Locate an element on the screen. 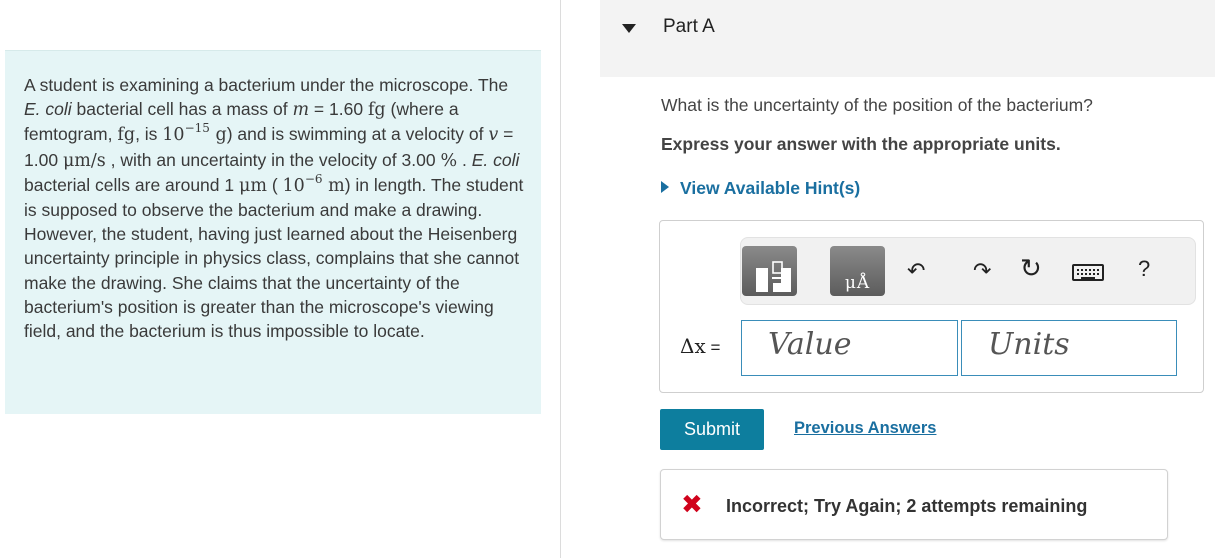  speed-unit: μm/s is located at coordinates (84, 160).